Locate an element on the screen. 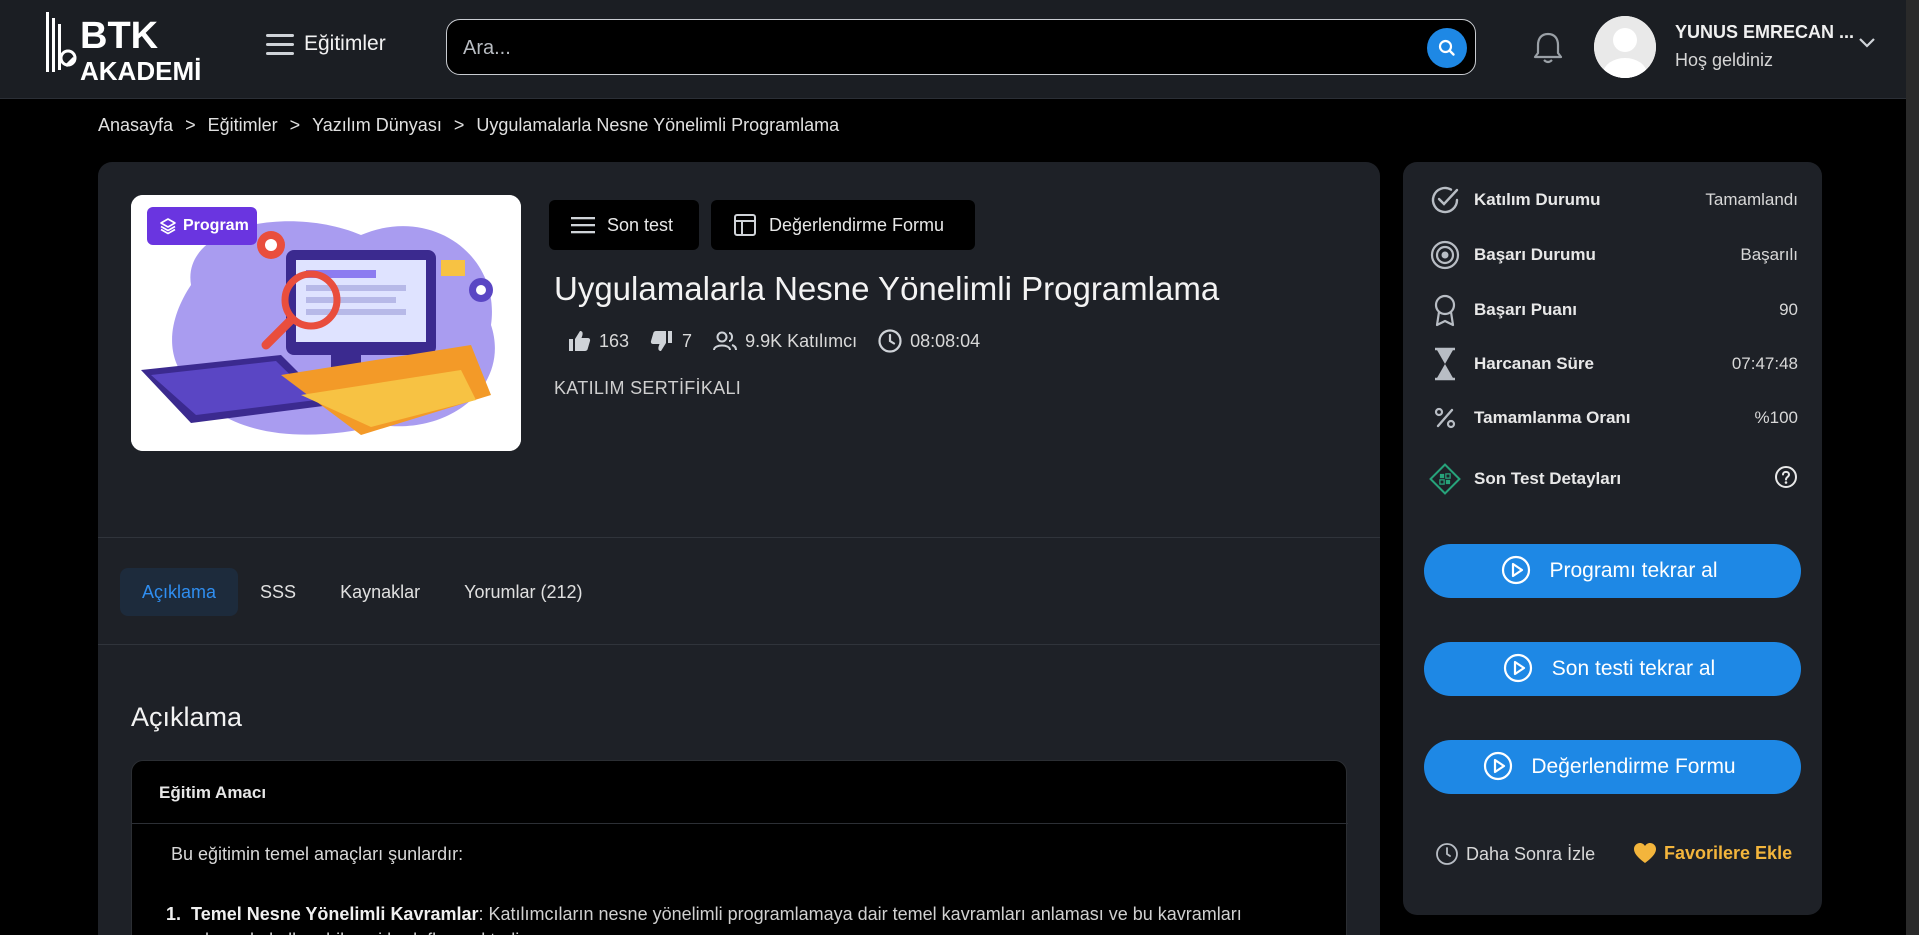 This screenshot has height=935, width=1919. search-bar is located at coordinates (961, 47).